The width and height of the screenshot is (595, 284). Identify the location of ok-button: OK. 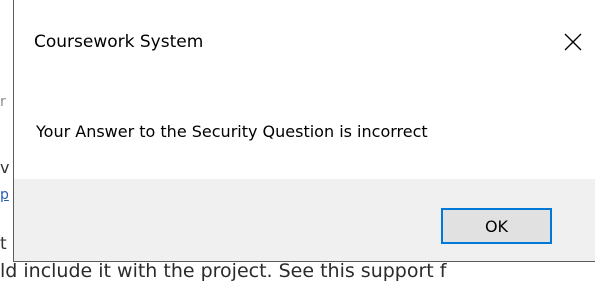
(496, 226).